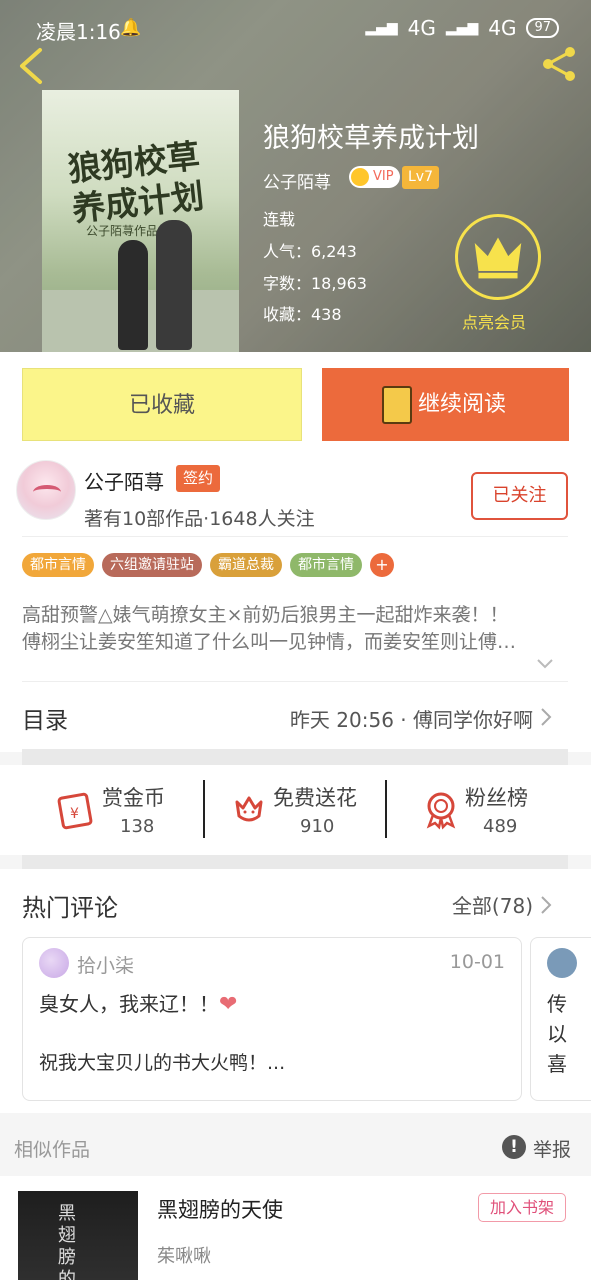 The height and width of the screenshot is (1280, 591). Describe the element at coordinates (315, 798) in the screenshot. I see `stat-label: 免费送花` at that location.